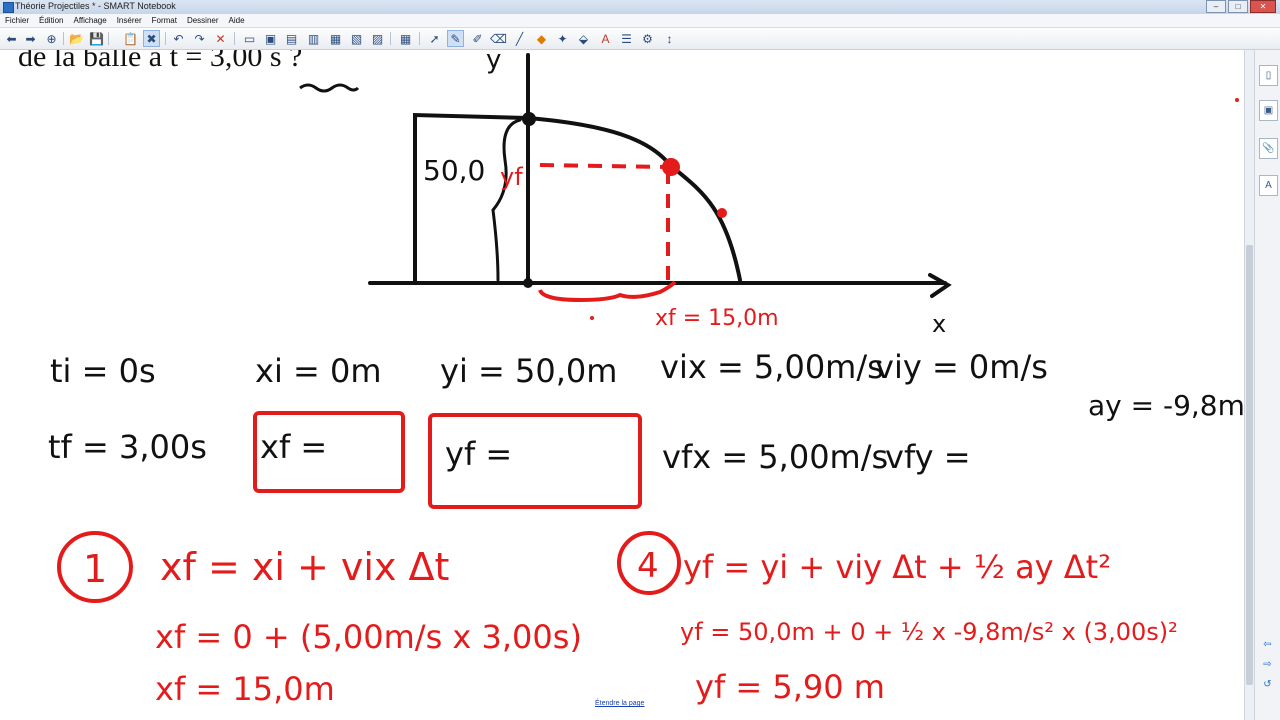  Describe the element at coordinates (203, 20) in the screenshot. I see `menu-dessiner: Dessiner` at that location.